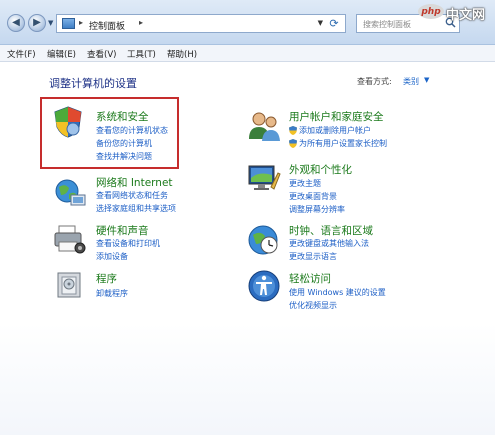 This screenshot has width=495, height=435. What do you see at coordinates (70, 239) in the screenshot?
I see `printer-icon` at bounding box center [70, 239].